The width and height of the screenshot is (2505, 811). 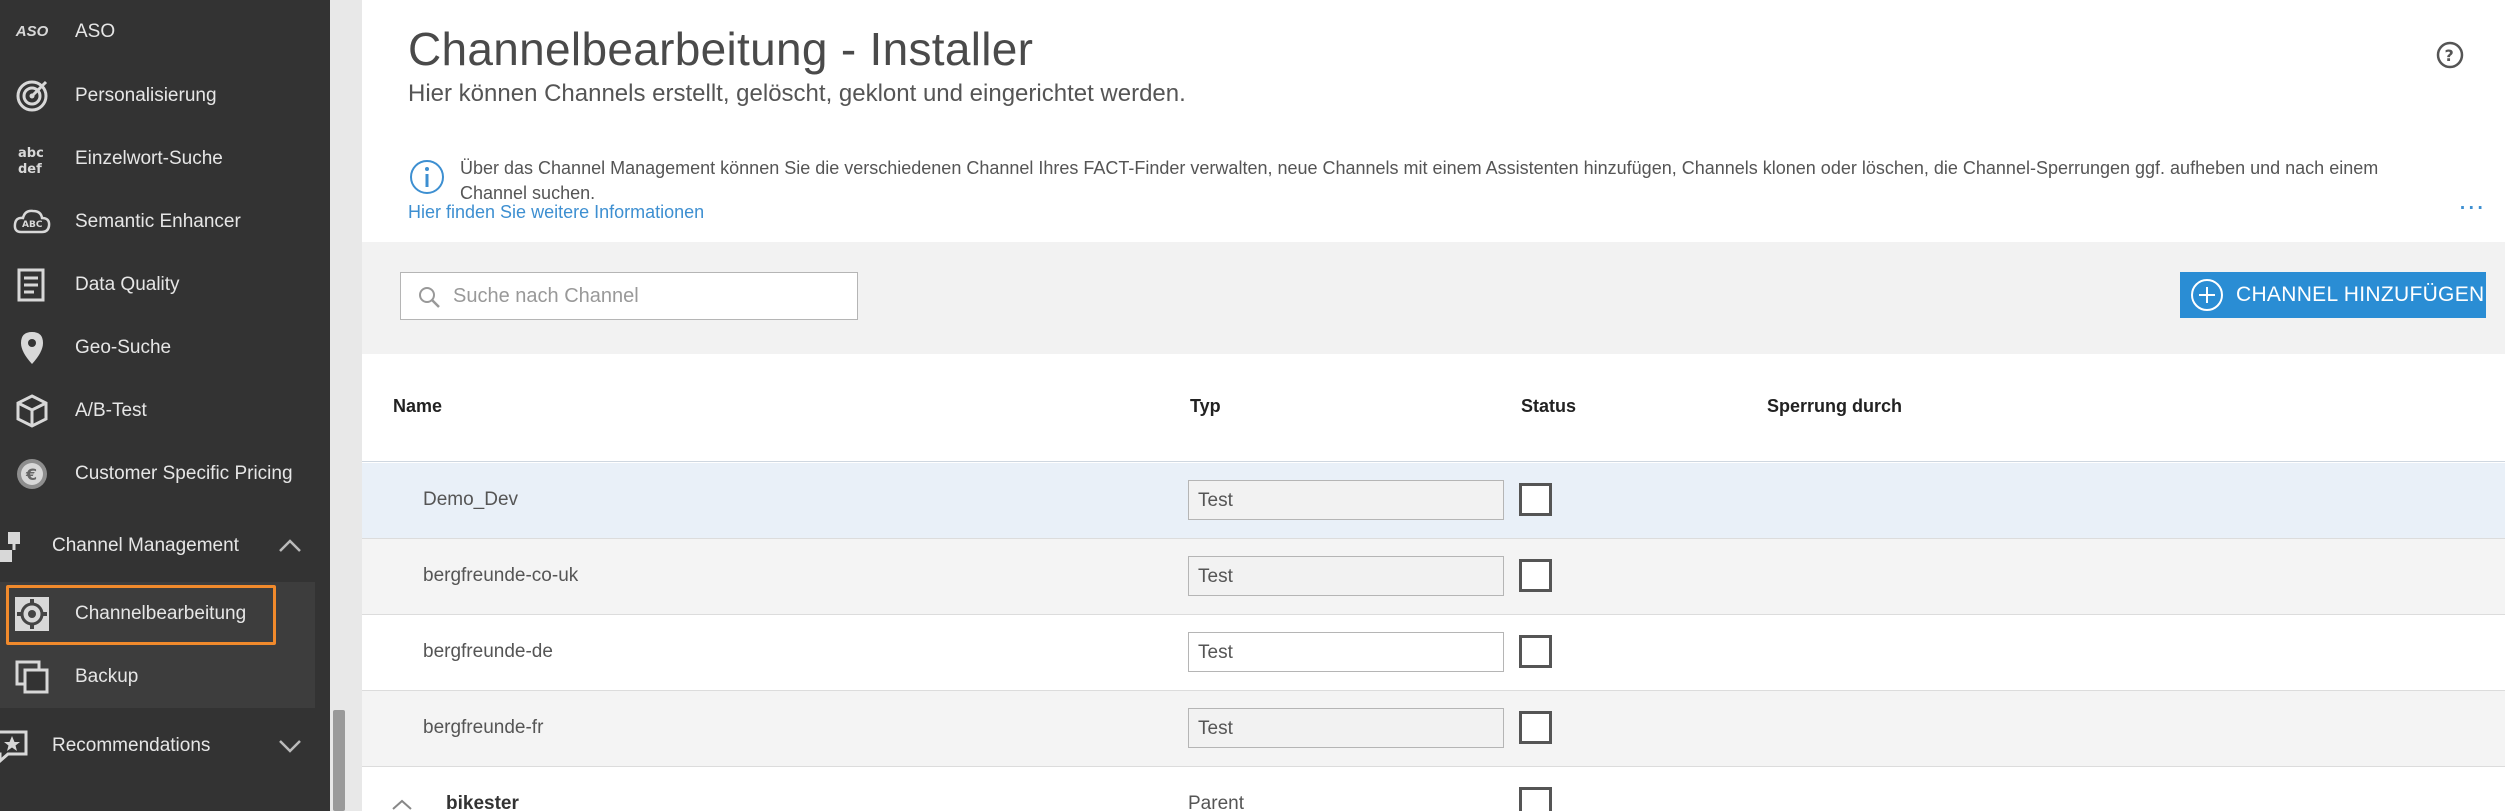 I want to click on sidebar-group-label: Channel Management, so click(x=145, y=545).